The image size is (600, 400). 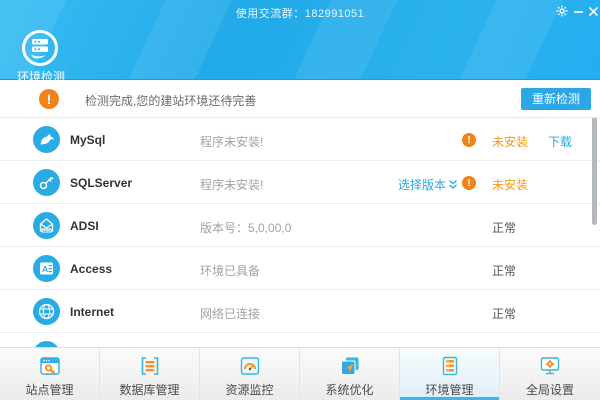 What do you see at coordinates (300, 268) in the screenshot?
I see `row-access: A Access 环境已具备 正常` at bounding box center [300, 268].